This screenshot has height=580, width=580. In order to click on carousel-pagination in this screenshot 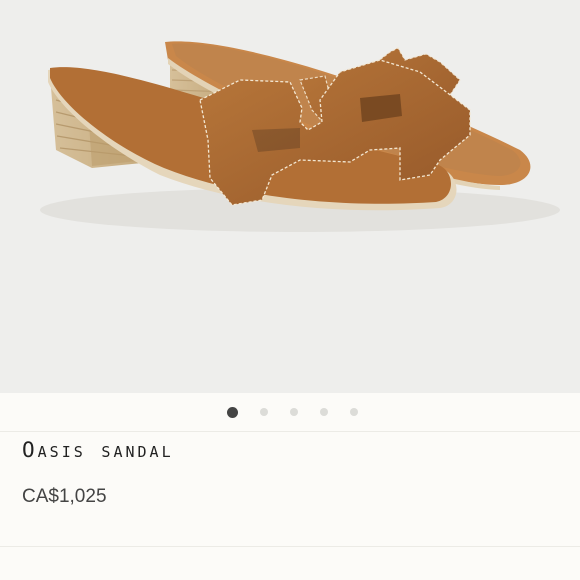, I will do `click(290, 412)`.